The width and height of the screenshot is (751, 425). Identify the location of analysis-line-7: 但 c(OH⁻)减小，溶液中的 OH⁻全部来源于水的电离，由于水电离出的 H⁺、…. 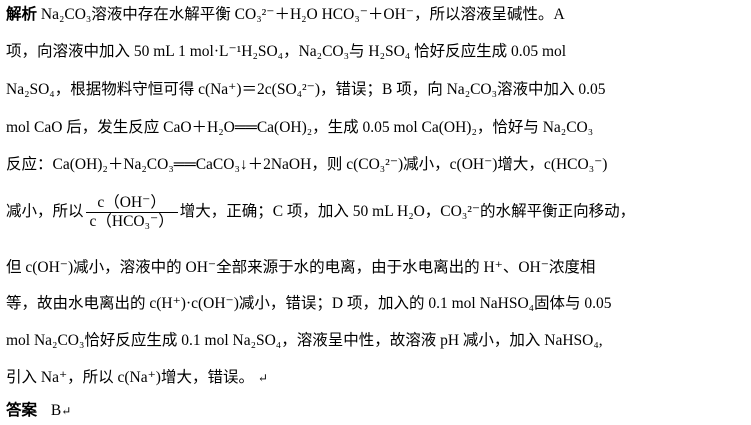
(376, 268).